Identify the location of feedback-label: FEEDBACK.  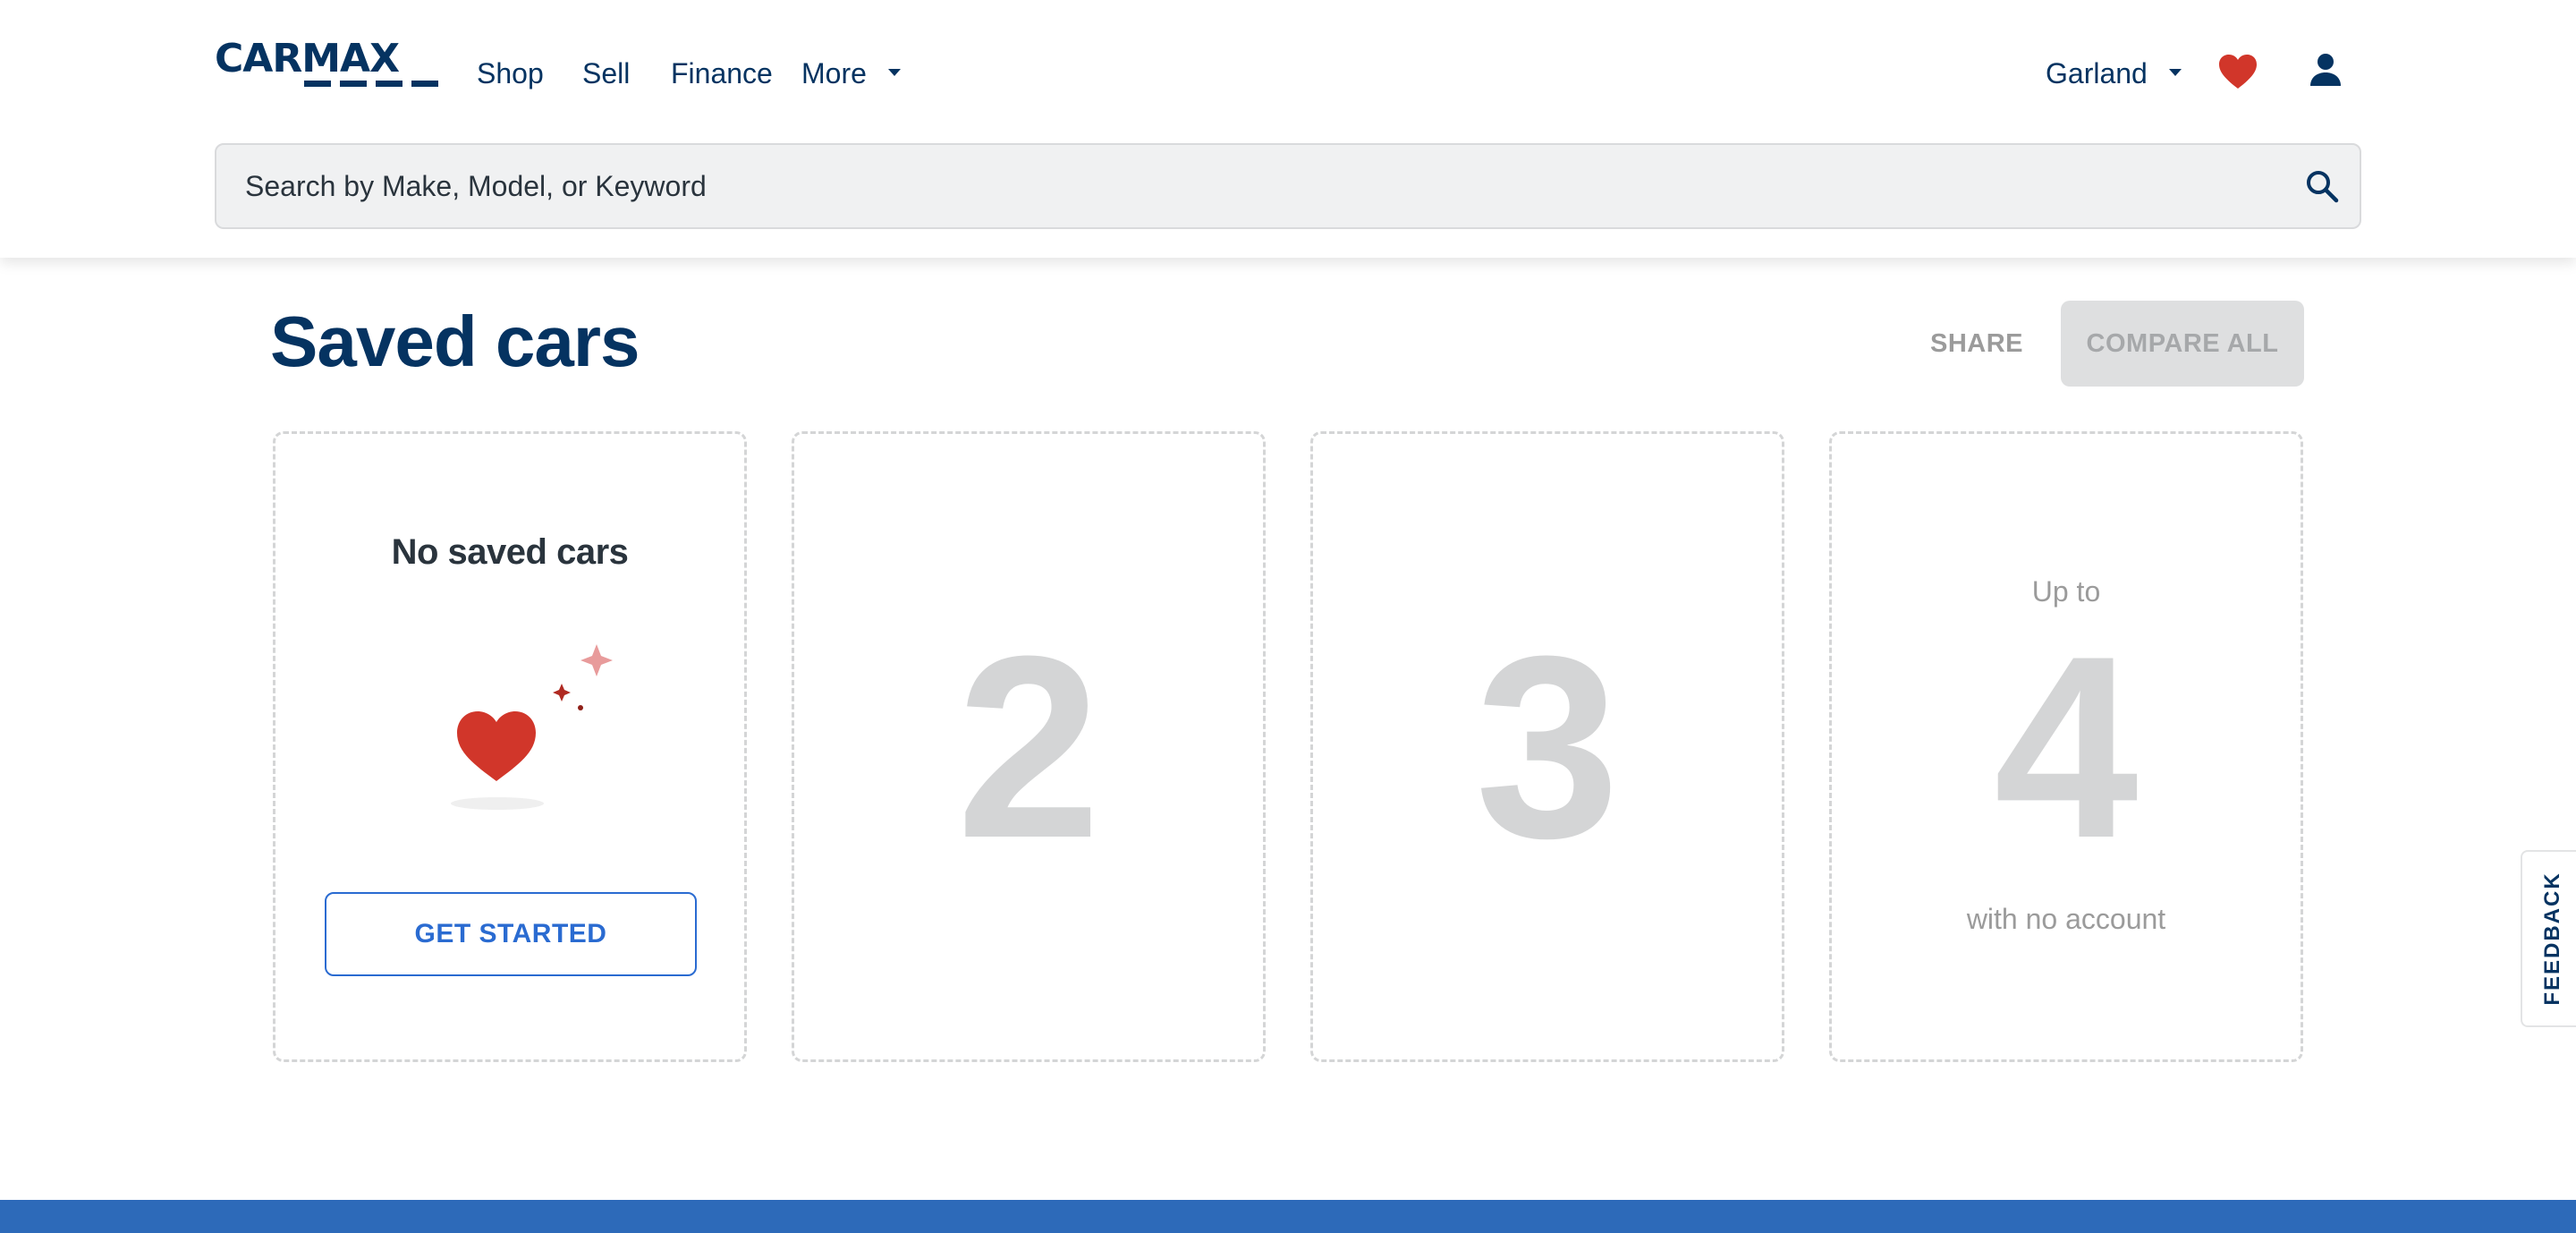
(2552, 939).